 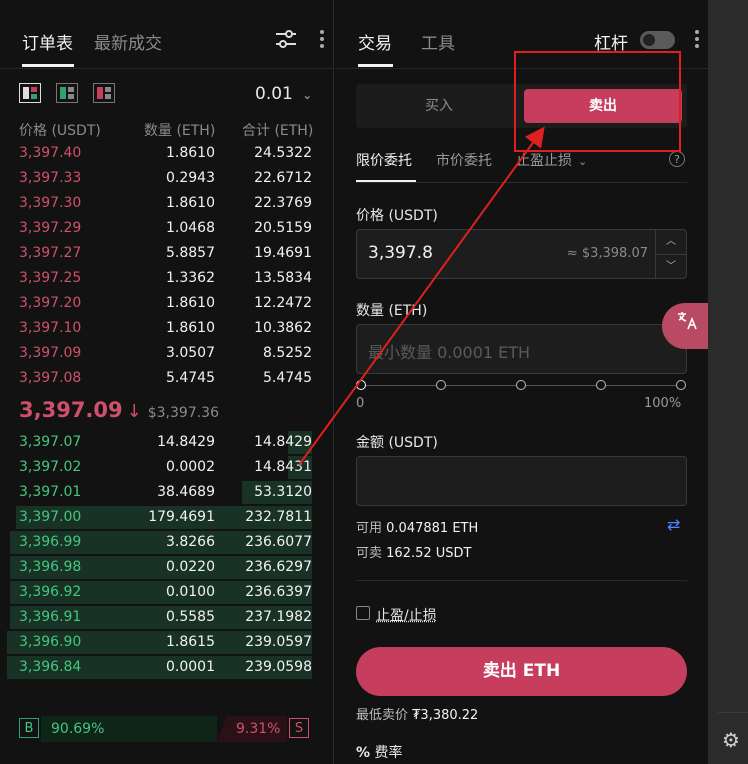 What do you see at coordinates (166, 617) in the screenshot?
I see `bid-row: 3,396.91 0.5585 237.1982` at bounding box center [166, 617].